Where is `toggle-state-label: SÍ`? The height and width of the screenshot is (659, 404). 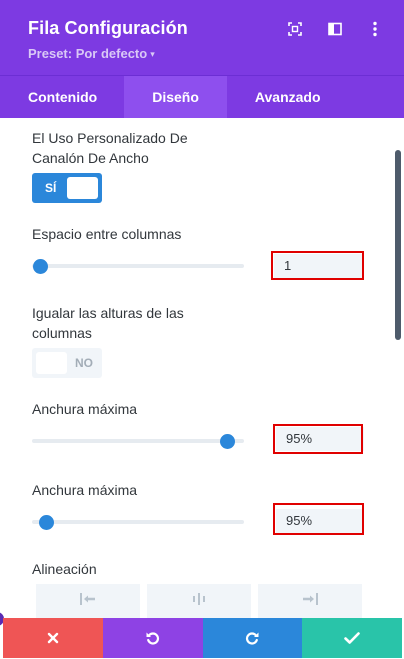
toggle-state-label: SÍ is located at coordinates (51, 188).